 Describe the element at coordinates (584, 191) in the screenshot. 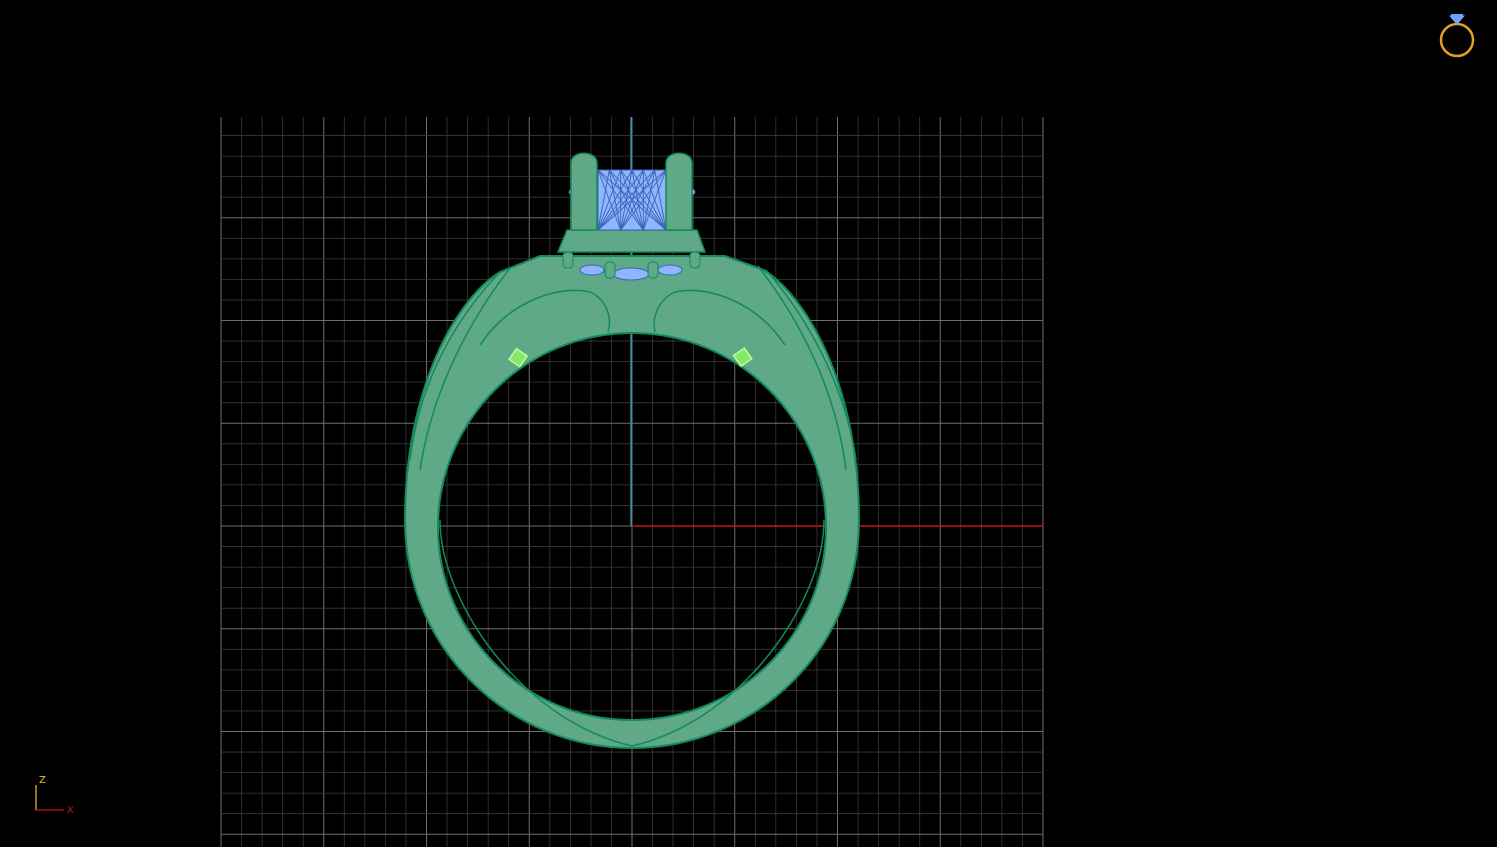

I see `main-prong-left` at that location.